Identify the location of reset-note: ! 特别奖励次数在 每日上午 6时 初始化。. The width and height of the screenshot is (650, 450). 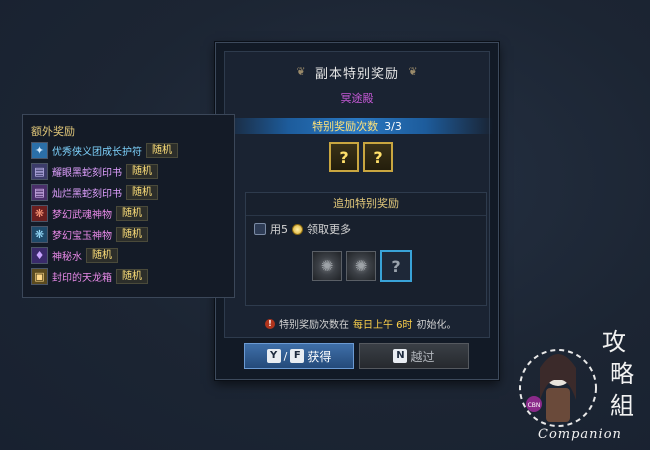
(361, 323).